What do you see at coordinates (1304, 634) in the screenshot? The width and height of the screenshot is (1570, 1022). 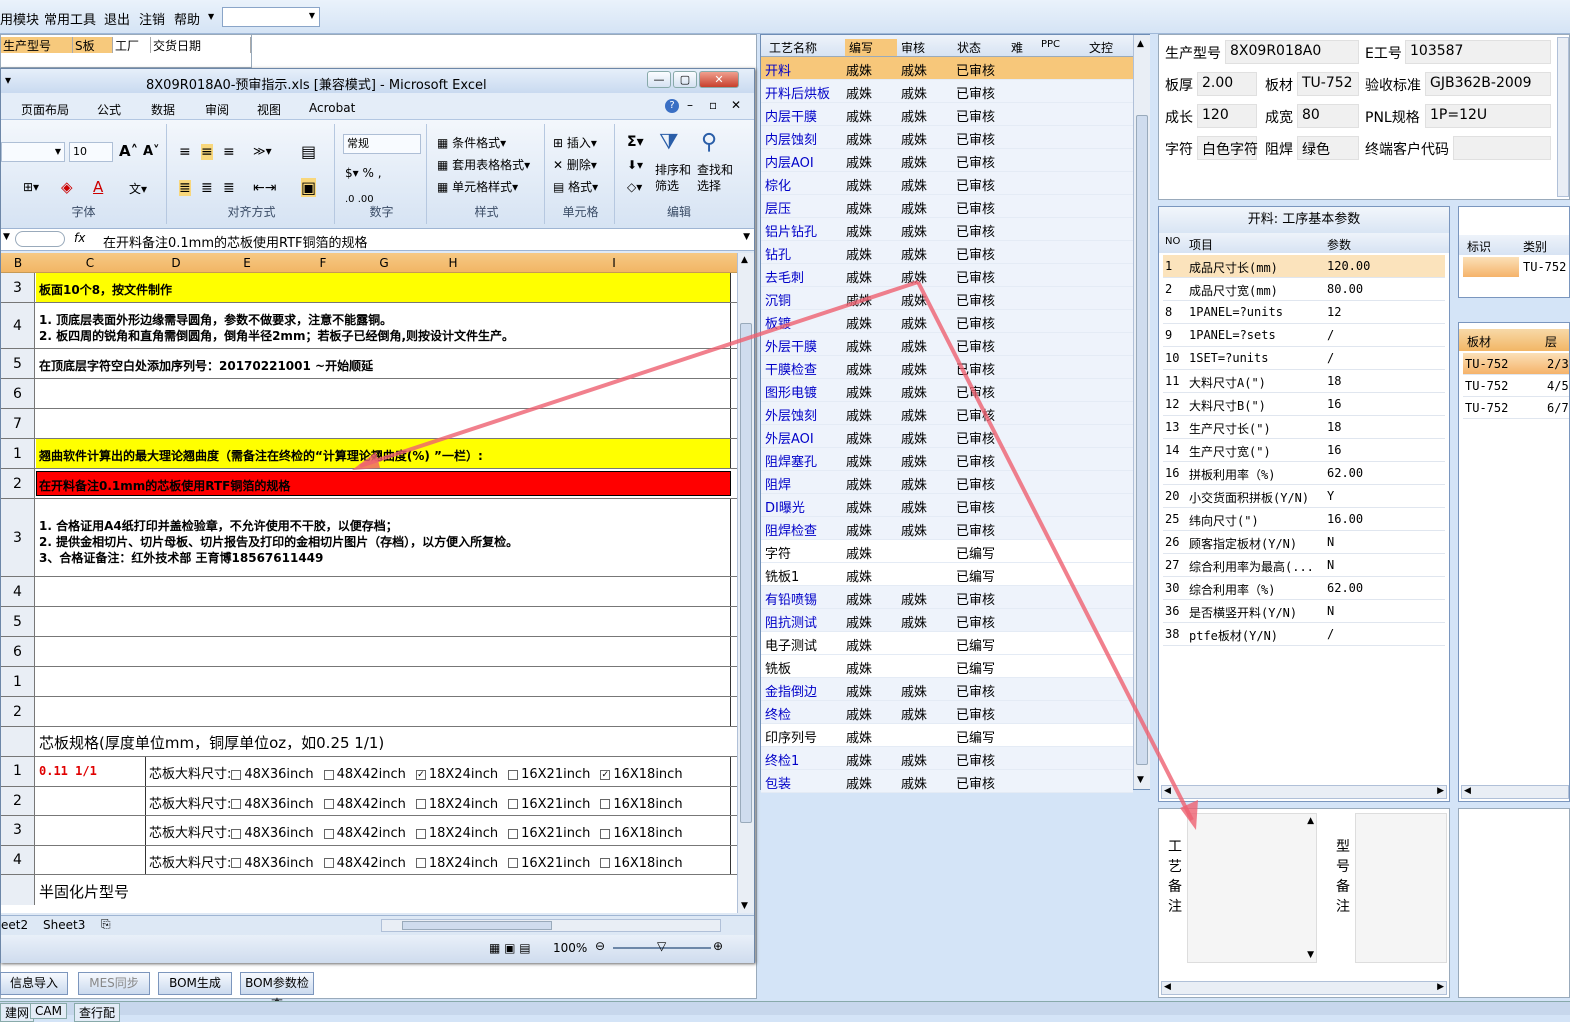 I see `param-row: 38 ptfe板材(Y/N) /` at bounding box center [1304, 634].